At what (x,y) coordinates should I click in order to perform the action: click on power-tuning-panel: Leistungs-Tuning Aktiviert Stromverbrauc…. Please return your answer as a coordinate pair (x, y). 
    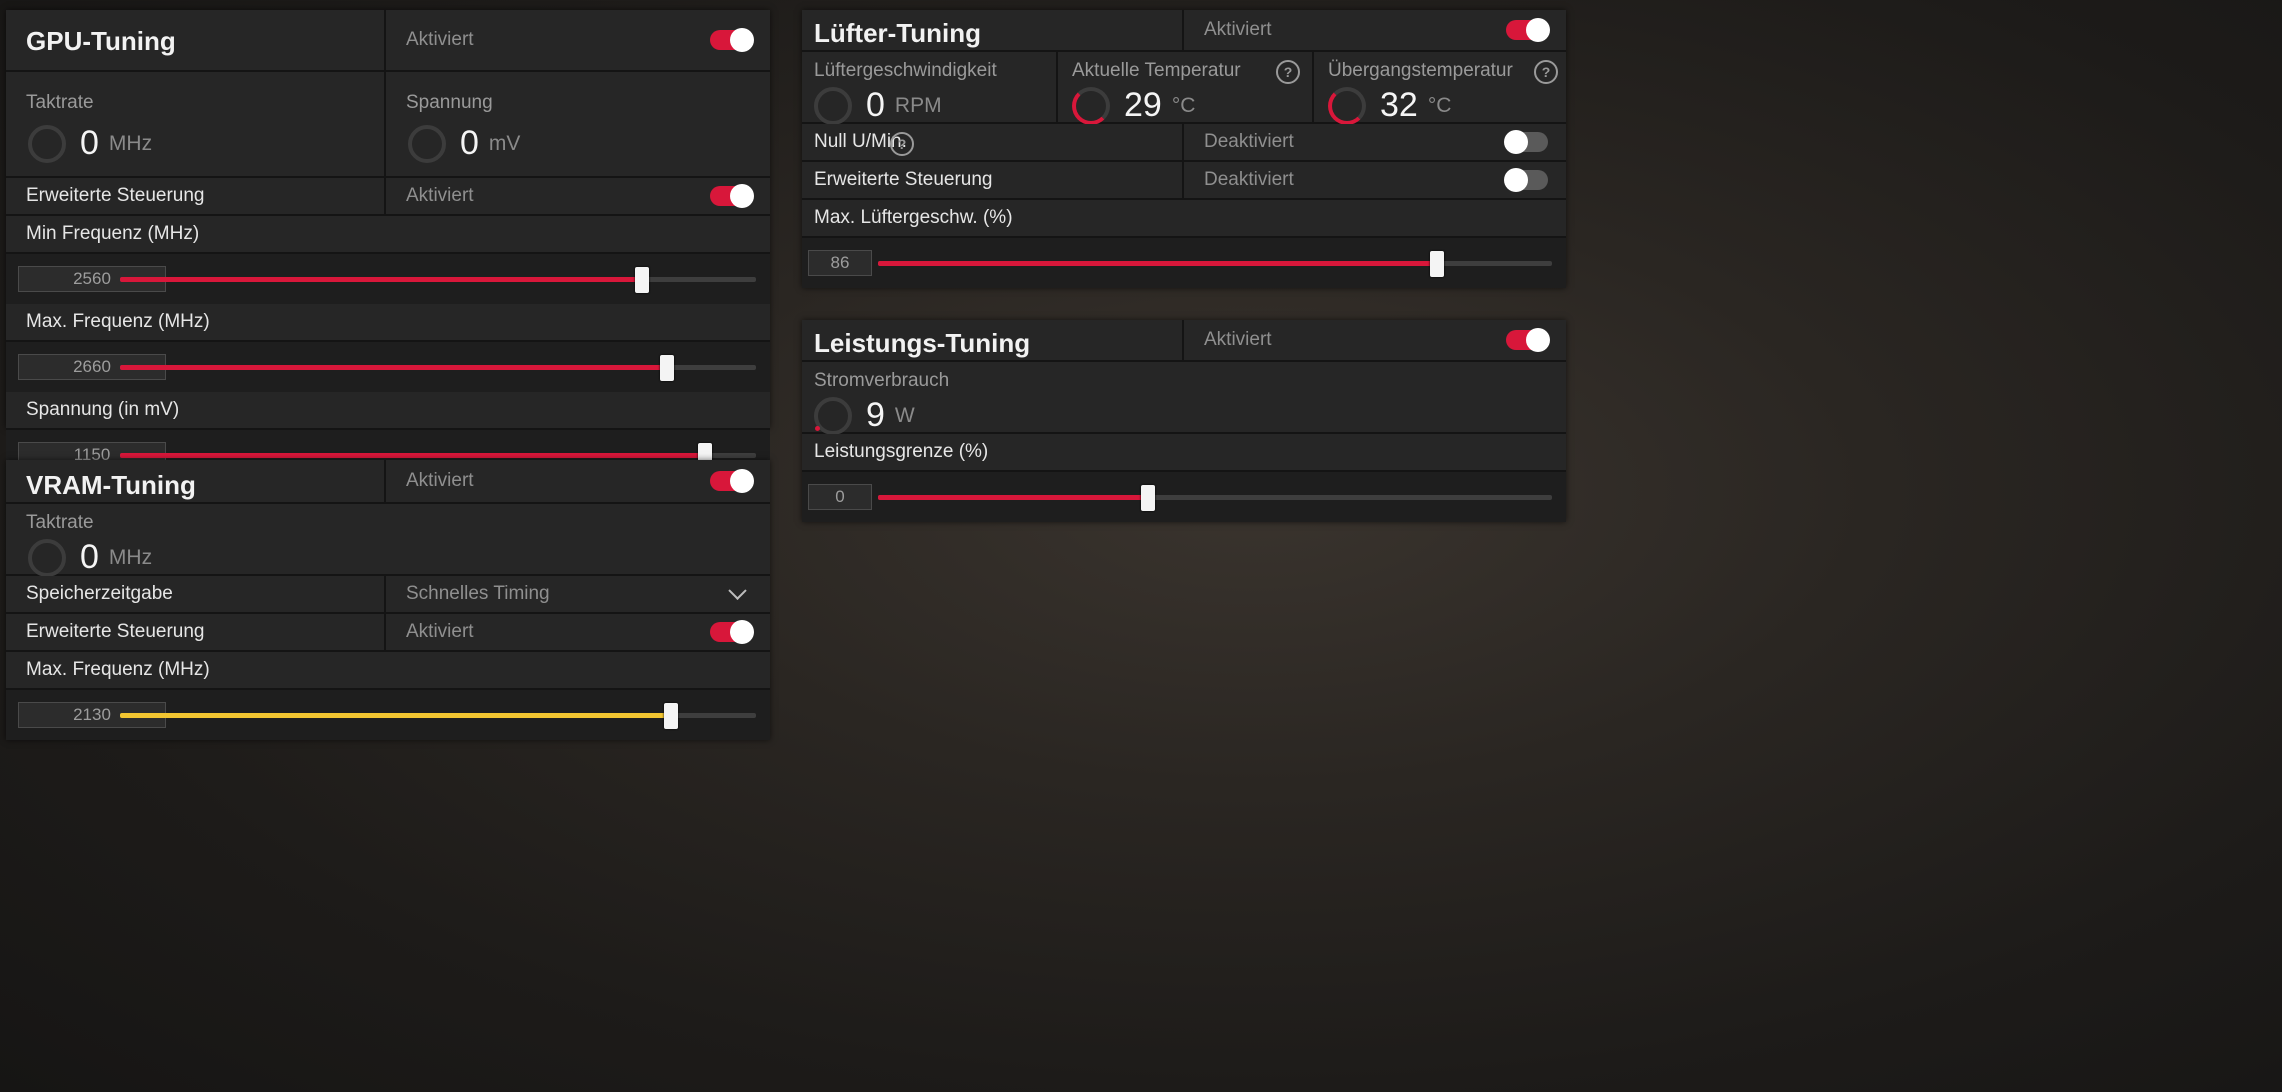
    Looking at the image, I should click on (1184, 421).